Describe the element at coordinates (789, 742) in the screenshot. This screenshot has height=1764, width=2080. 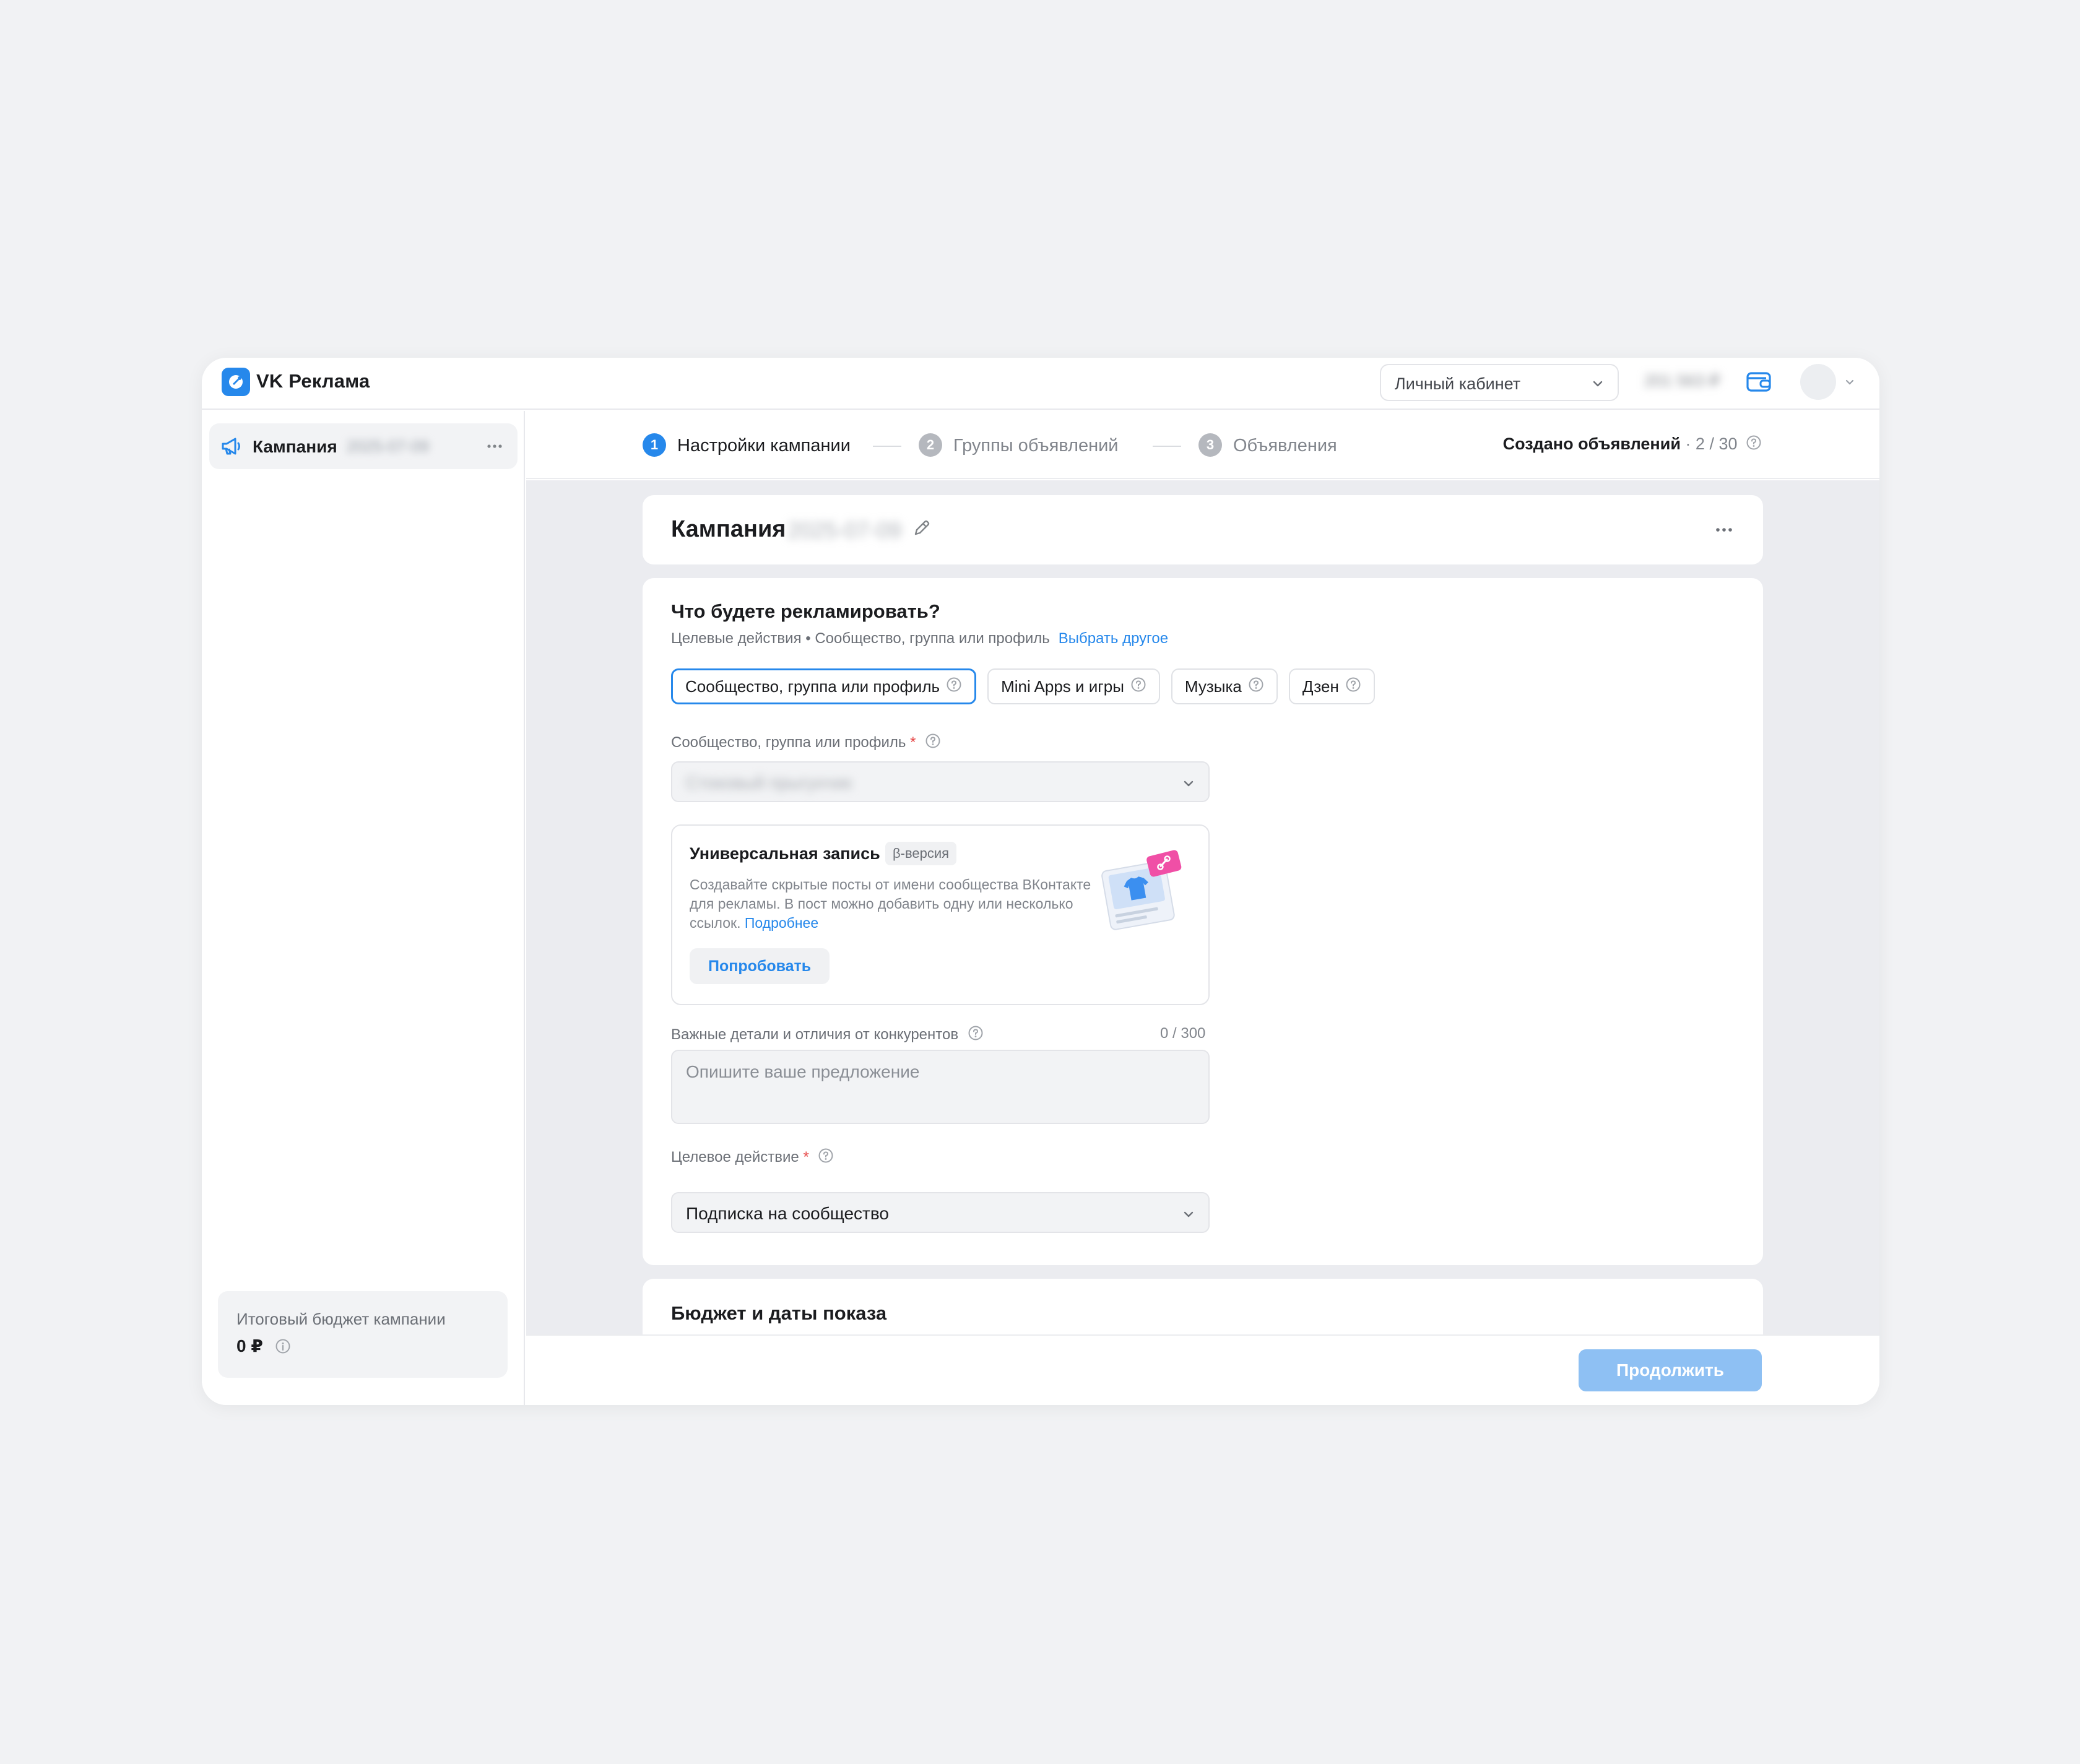
I see `field-label-text: Сообщество, группа или профиль` at that location.